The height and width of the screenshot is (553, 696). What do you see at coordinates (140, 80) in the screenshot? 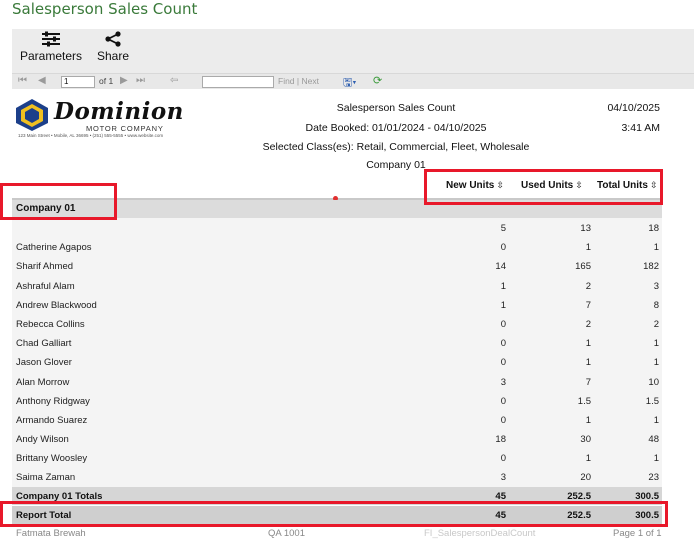
I see `last-page-icon: ⏭` at bounding box center [140, 80].